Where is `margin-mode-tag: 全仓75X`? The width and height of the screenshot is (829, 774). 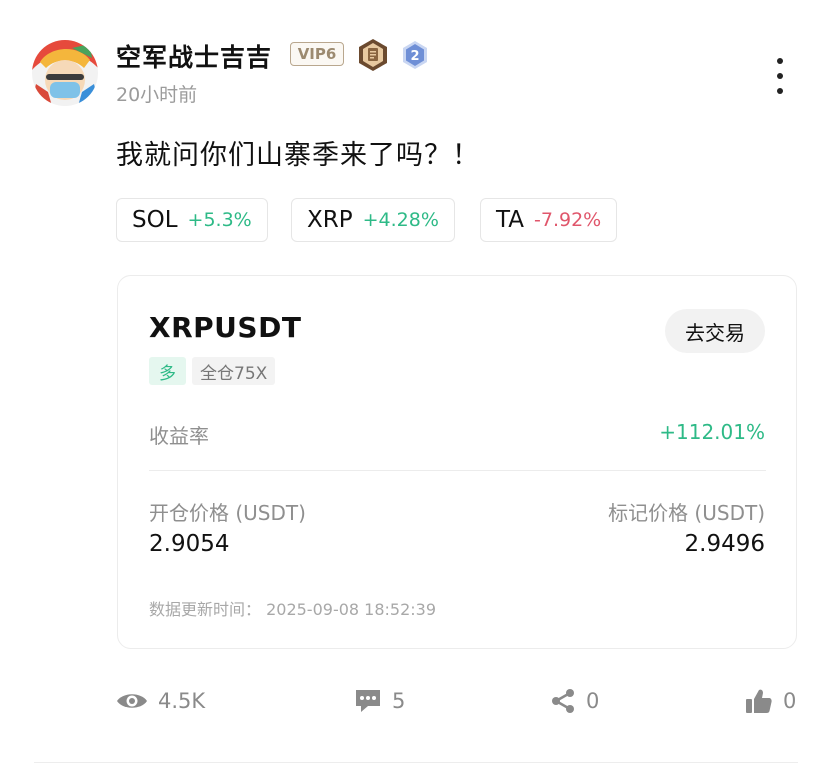
margin-mode-tag: 全仓75X is located at coordinates (234, 371).